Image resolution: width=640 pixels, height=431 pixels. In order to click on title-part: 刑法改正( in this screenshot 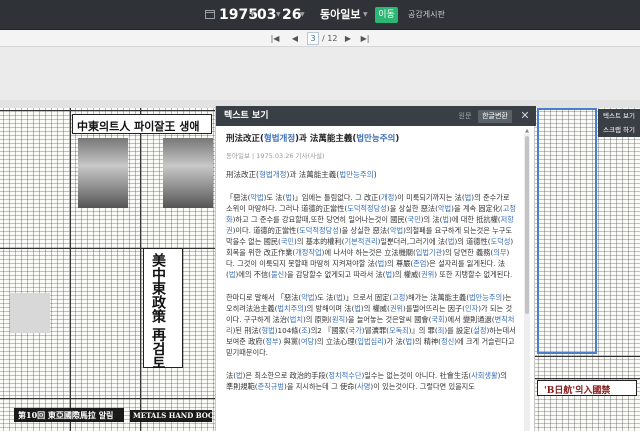, I will do `click(245, 139)`.